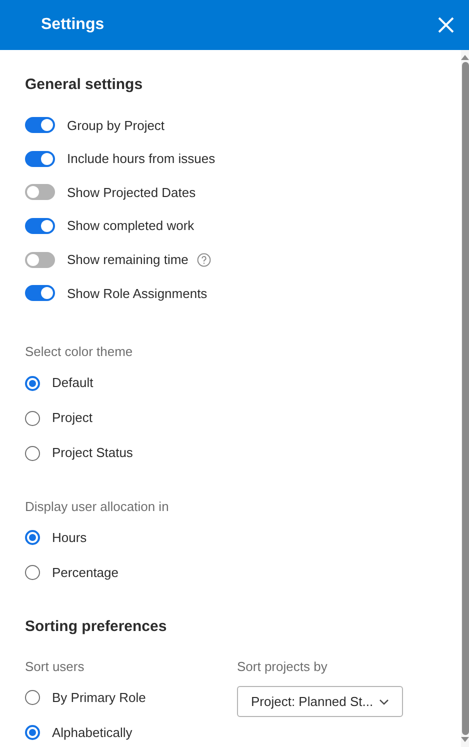  What do you see at coordinates (130, 226) in the screenshot?
I see `toggle-label: Show completed work` at bounding box center [130, 226].